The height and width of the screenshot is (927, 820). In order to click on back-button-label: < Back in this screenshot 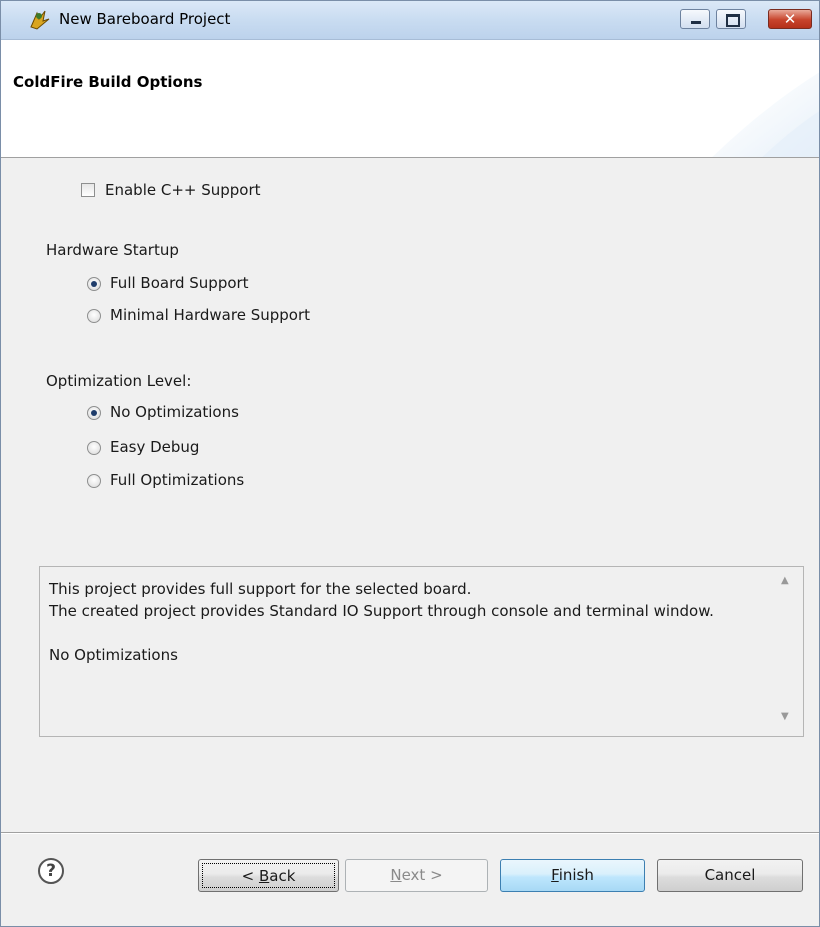, I will do `click(268, 875)`.